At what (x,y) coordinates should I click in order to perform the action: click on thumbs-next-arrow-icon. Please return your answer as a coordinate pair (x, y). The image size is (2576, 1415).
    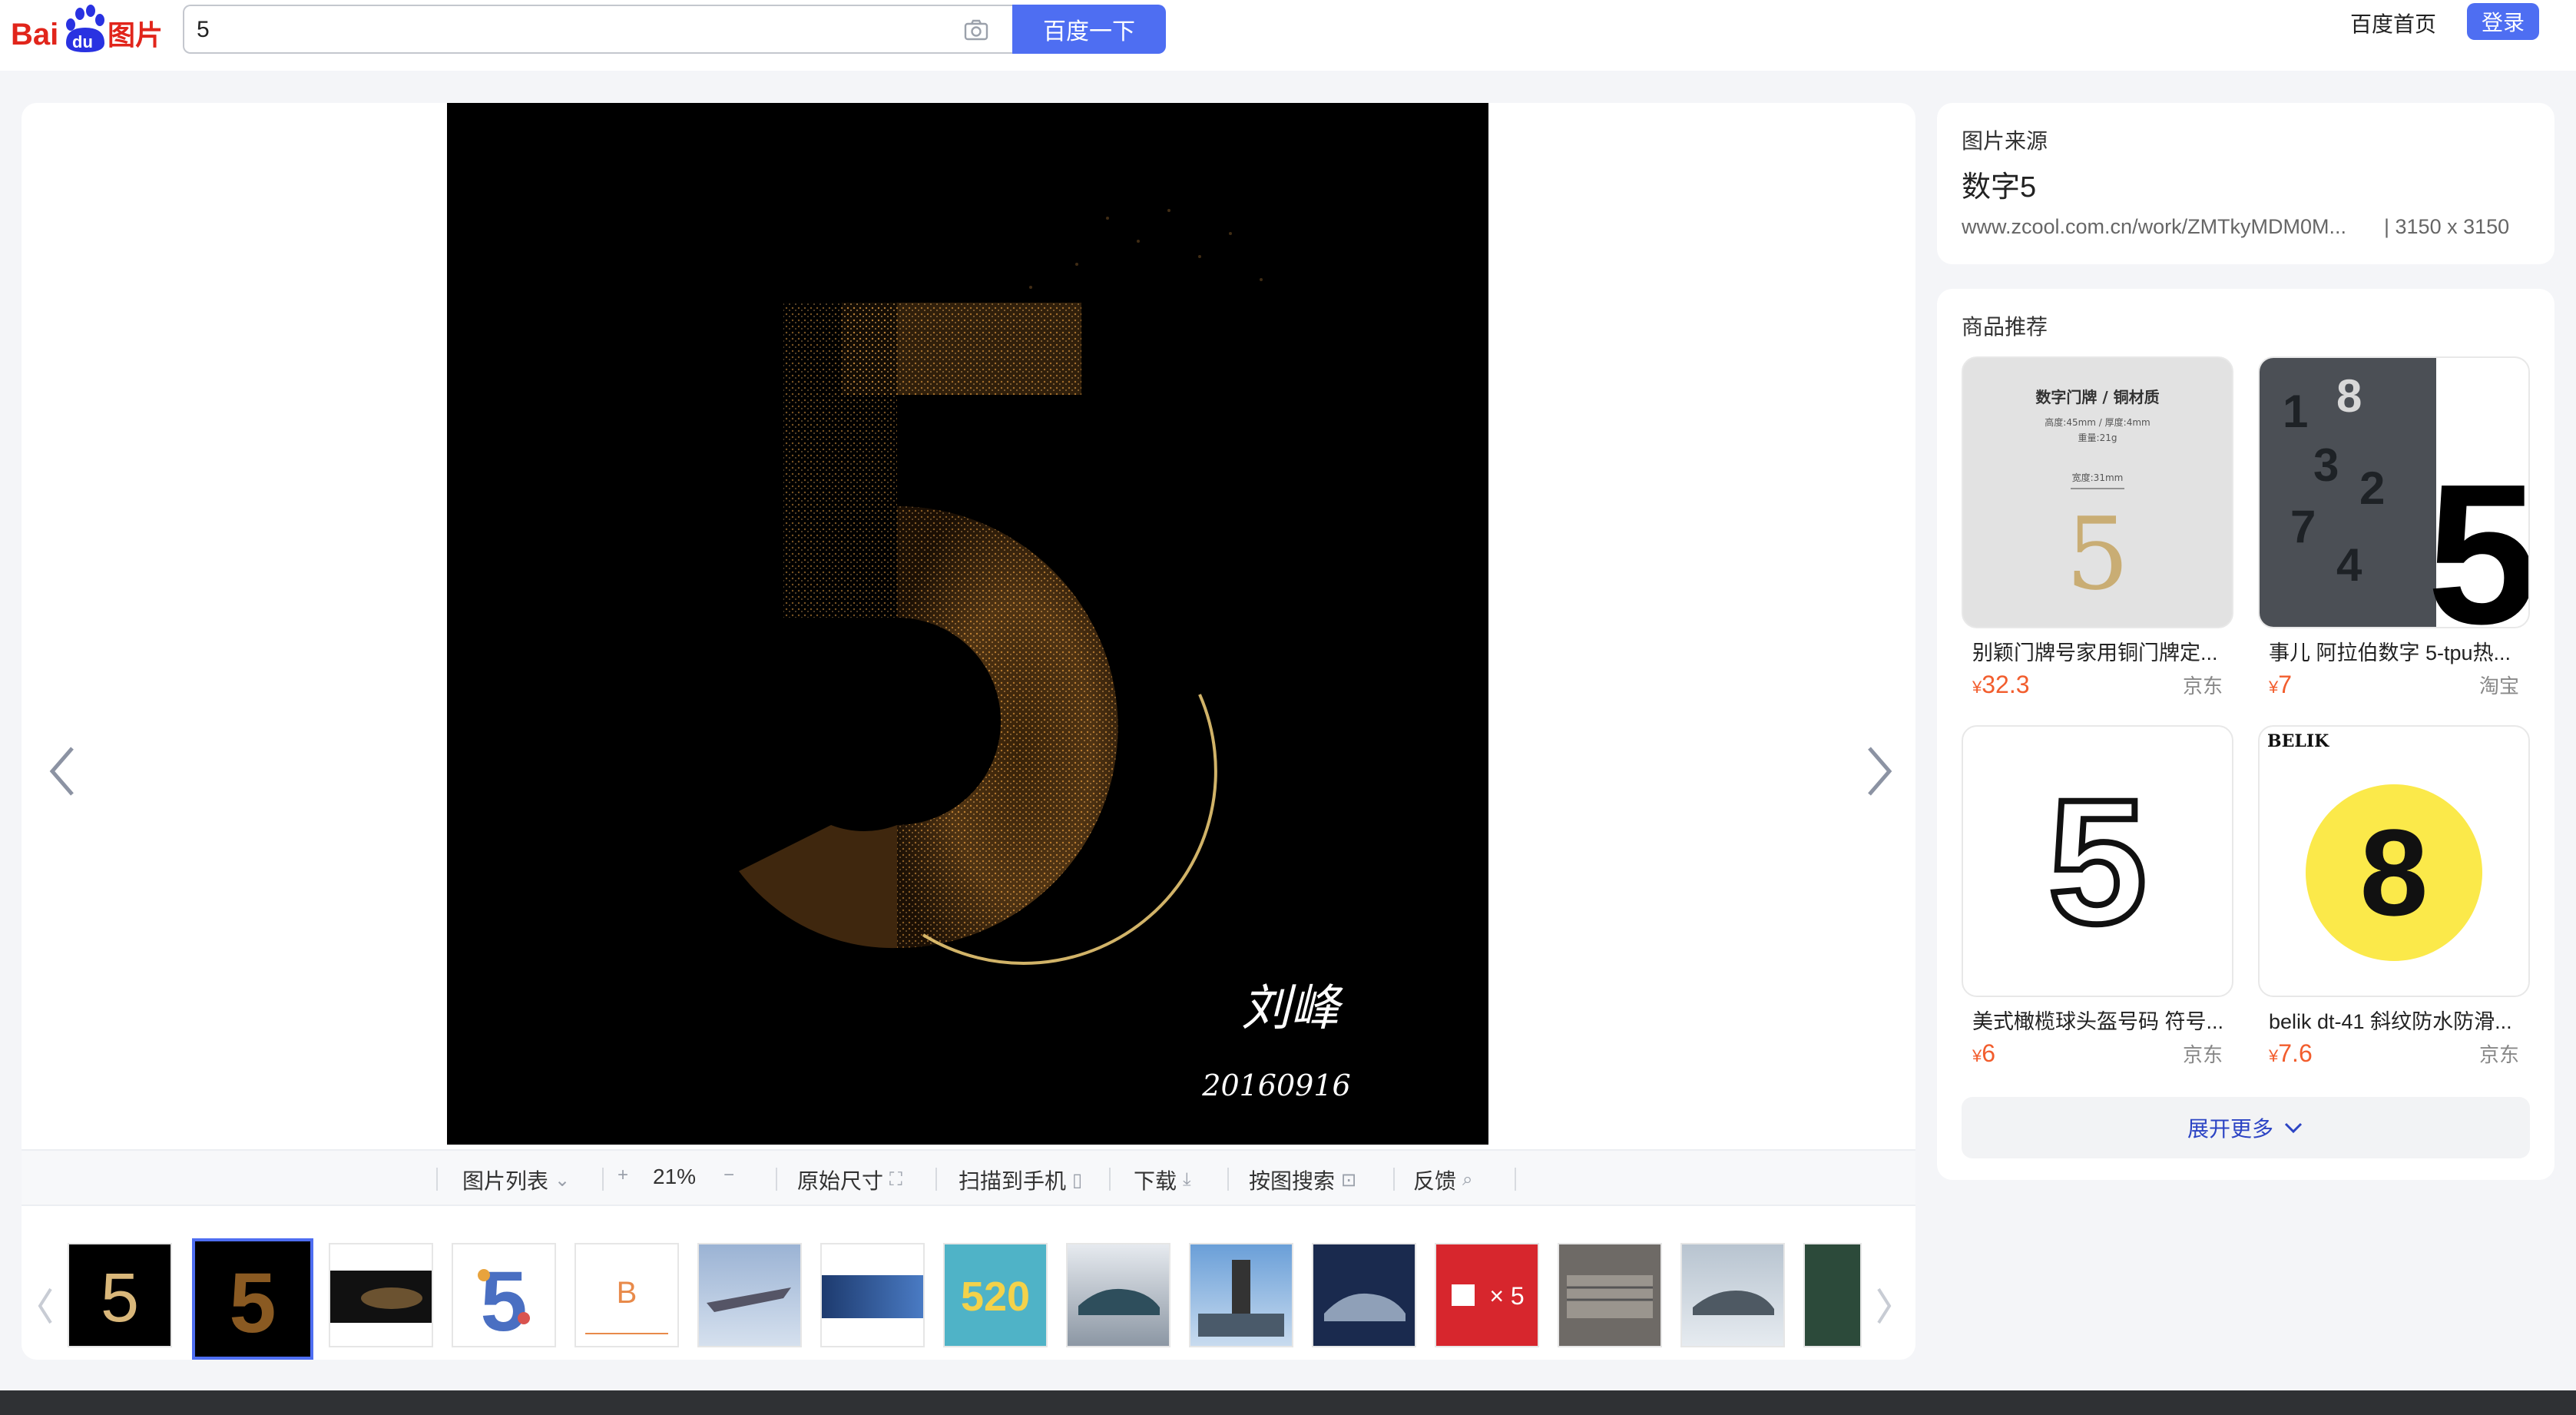
    Looking at the image, I should click on (1884, 1306).